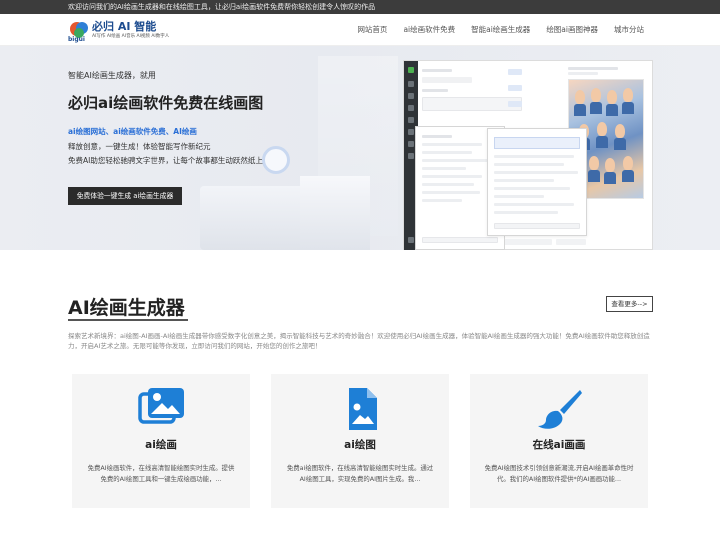 The image size is (720, 540). Describe the element at coordinates (112, 75) in the screenshot. I see `hero-kicker: 智能AI绘画生成器，就用` at that location.